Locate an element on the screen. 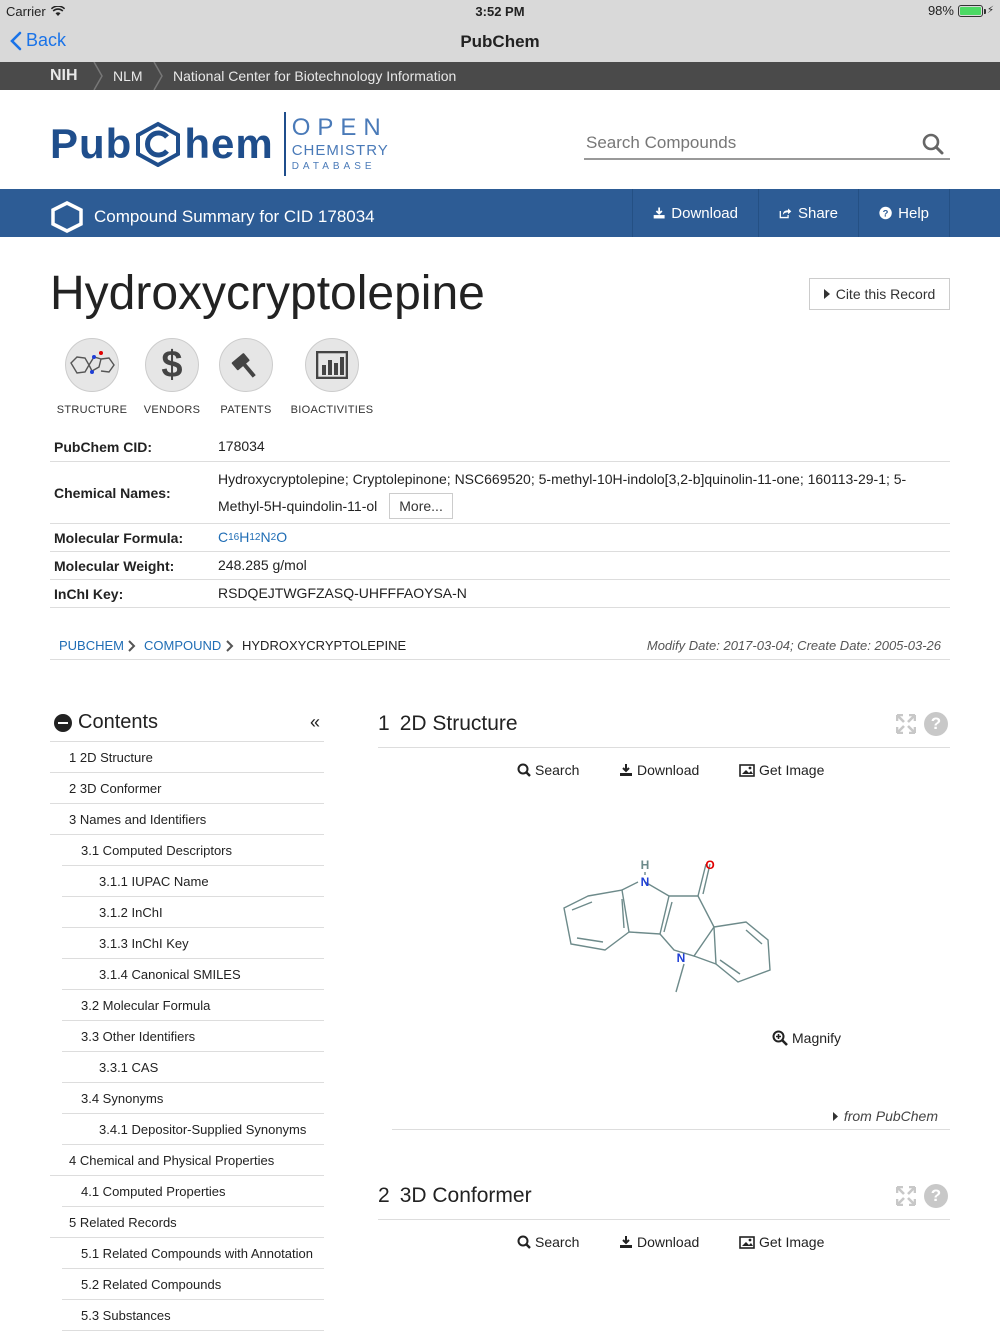 The image size is (1000, 1334). separator-chevron-icon is located at coordinates (158, 76).